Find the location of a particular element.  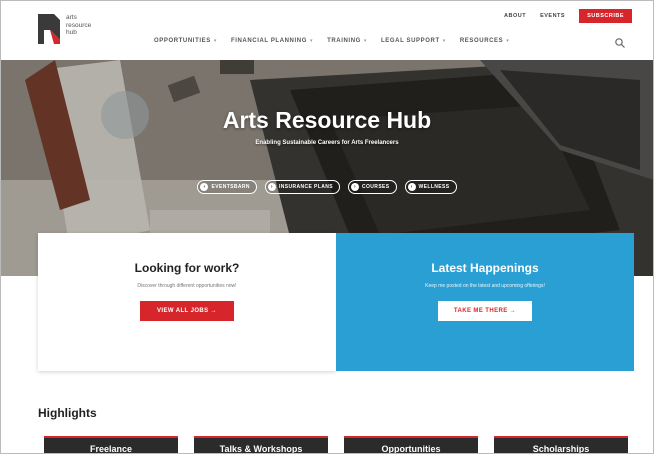

pill-wellness: › WELLNESS is located at coordinates (430, 187).